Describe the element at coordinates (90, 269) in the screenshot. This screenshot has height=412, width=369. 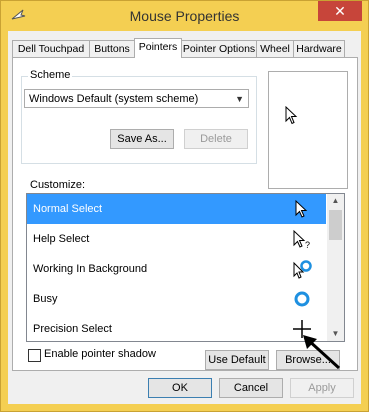
I see `list-item-label: Working In Background` at that location.